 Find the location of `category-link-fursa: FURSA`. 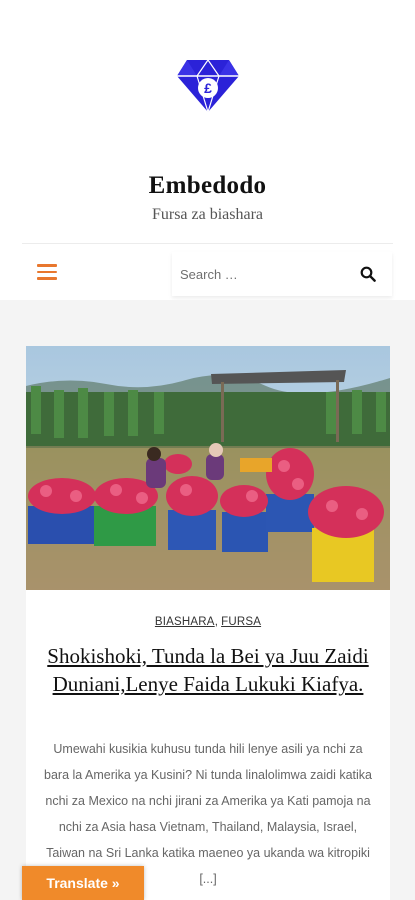

category-link-fursa: FURSA is located at coordinates (241, 622).